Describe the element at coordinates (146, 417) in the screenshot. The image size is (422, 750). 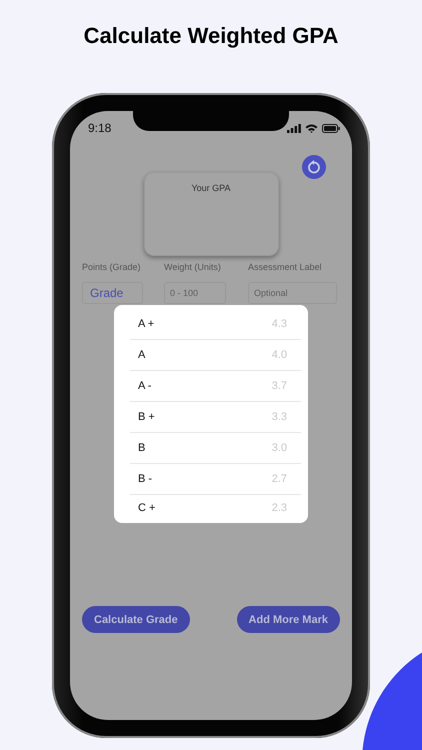
I see `grade-option: B +` at that location.